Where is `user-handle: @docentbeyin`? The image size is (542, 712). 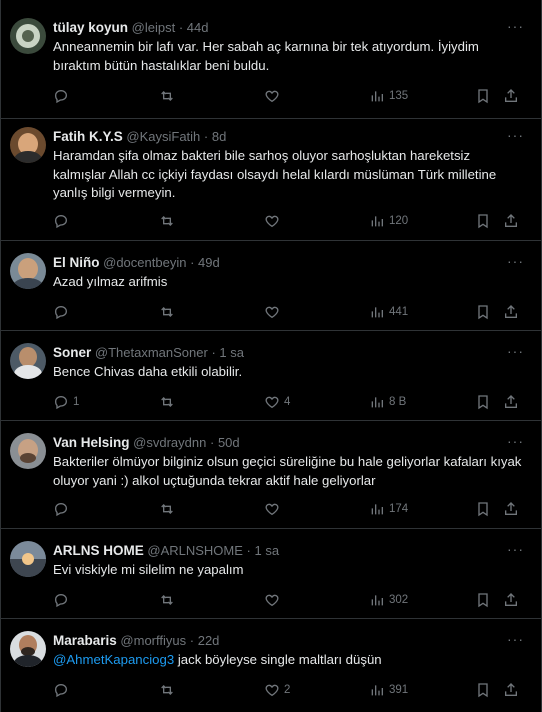 user-handle: @docentbeyin is located at coordinates (144, 262).